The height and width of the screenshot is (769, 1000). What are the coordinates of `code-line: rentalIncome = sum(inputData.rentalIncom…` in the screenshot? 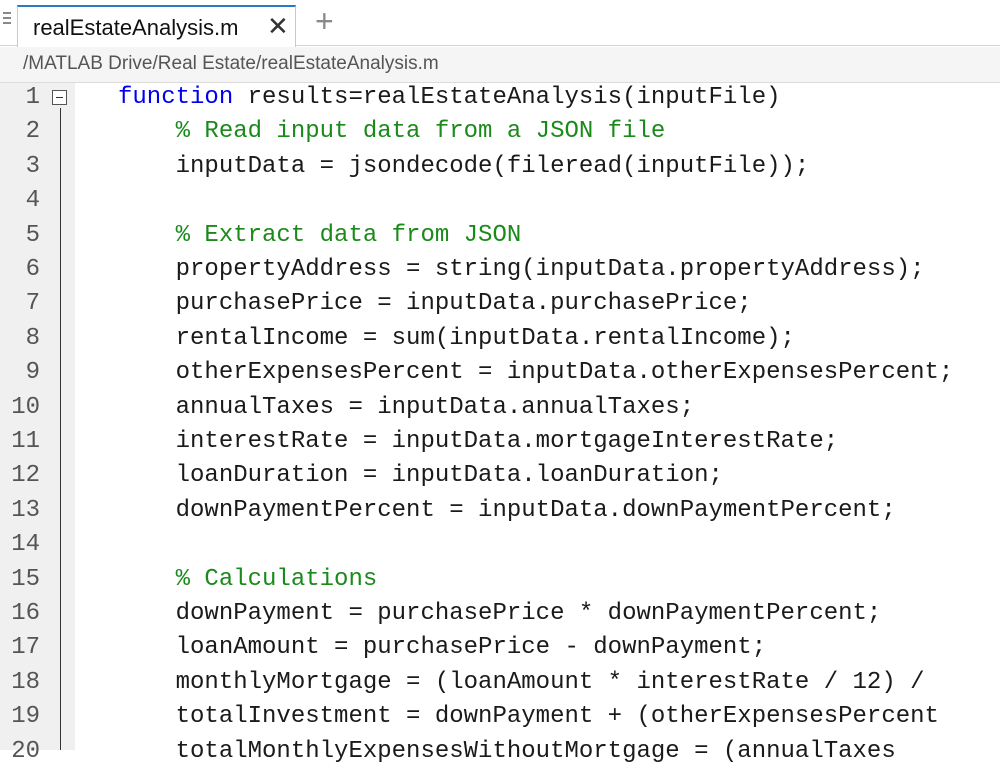 It's located at (456, 339).